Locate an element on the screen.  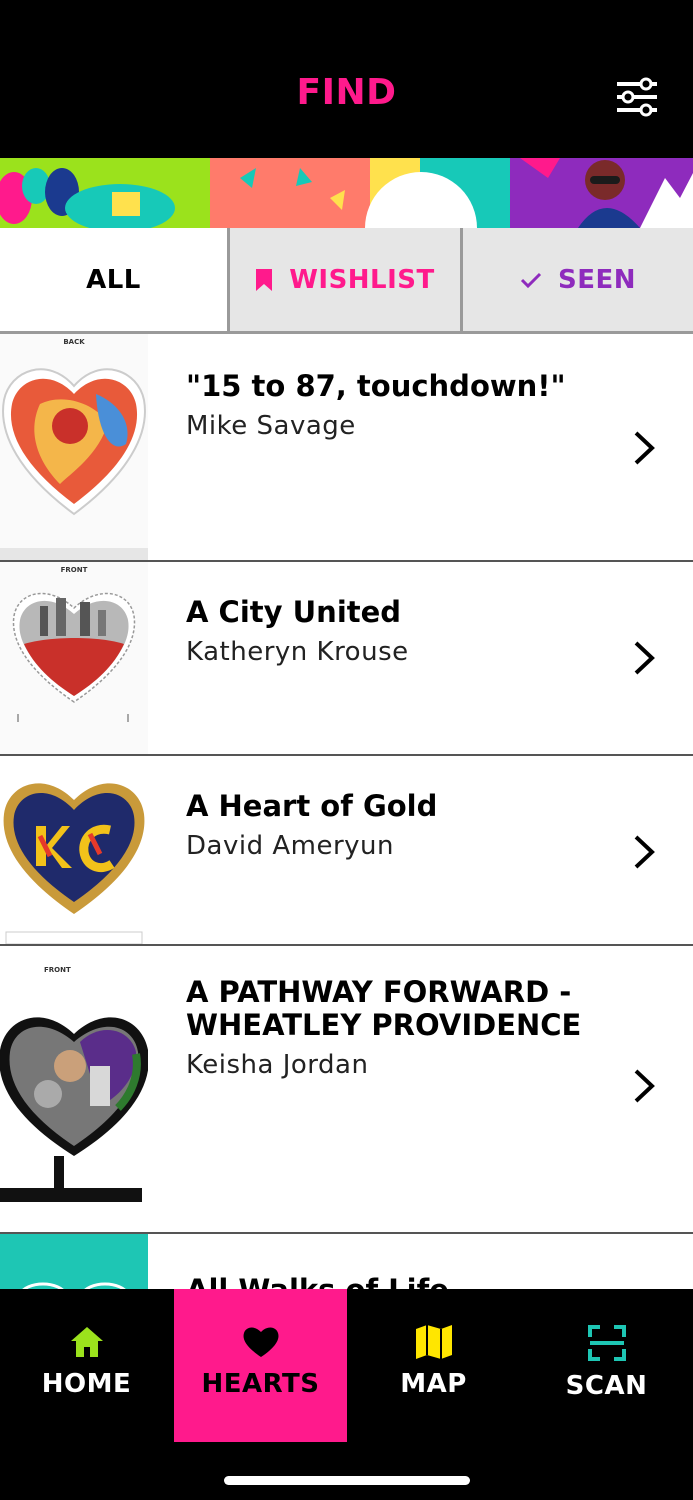
artist-name: Katheryn Krouse is located at coordinates (297, 652).